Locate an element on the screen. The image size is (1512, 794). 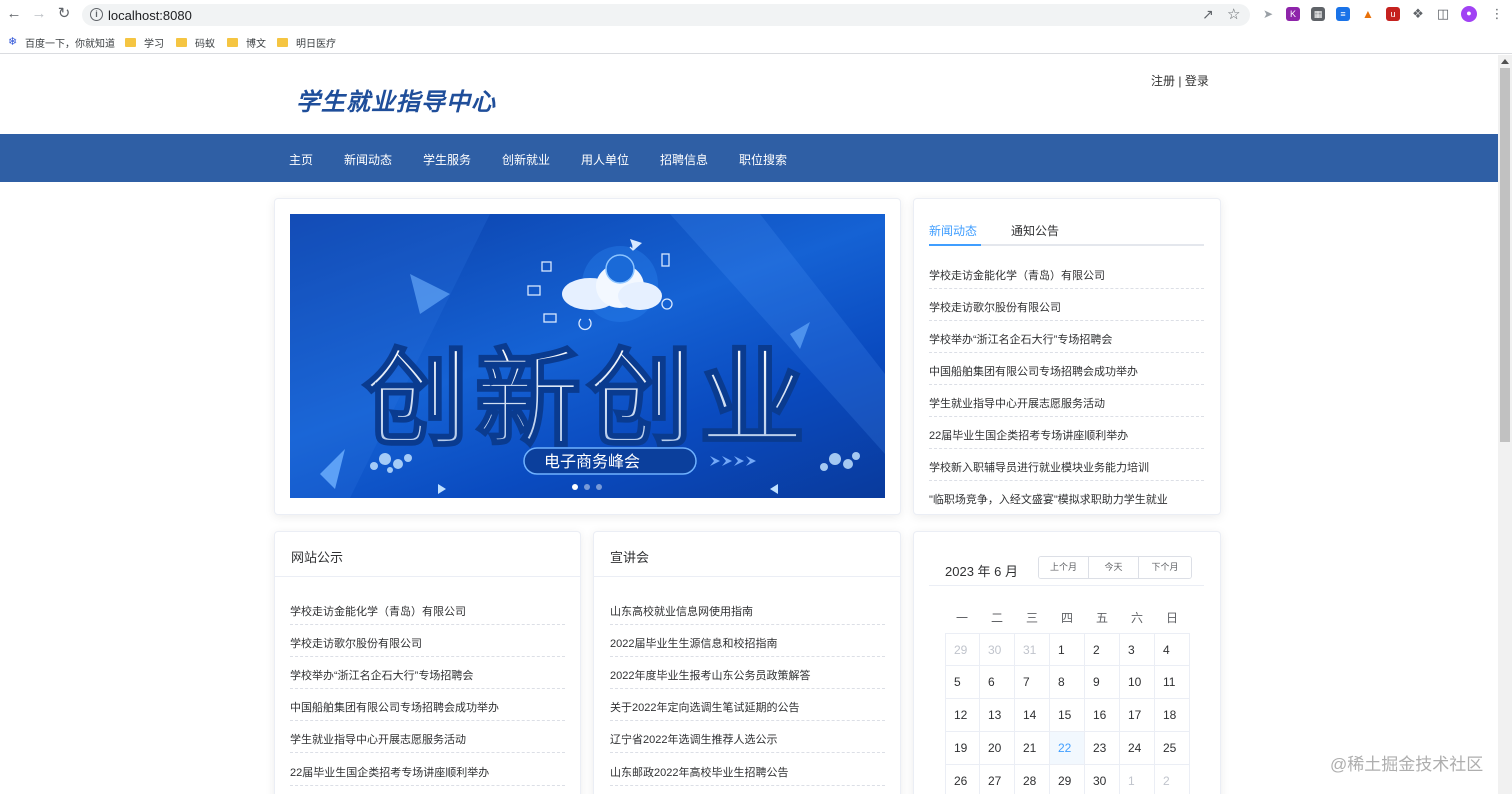
side-panel-icon: ◫ is located at coordinates (1443, 14).